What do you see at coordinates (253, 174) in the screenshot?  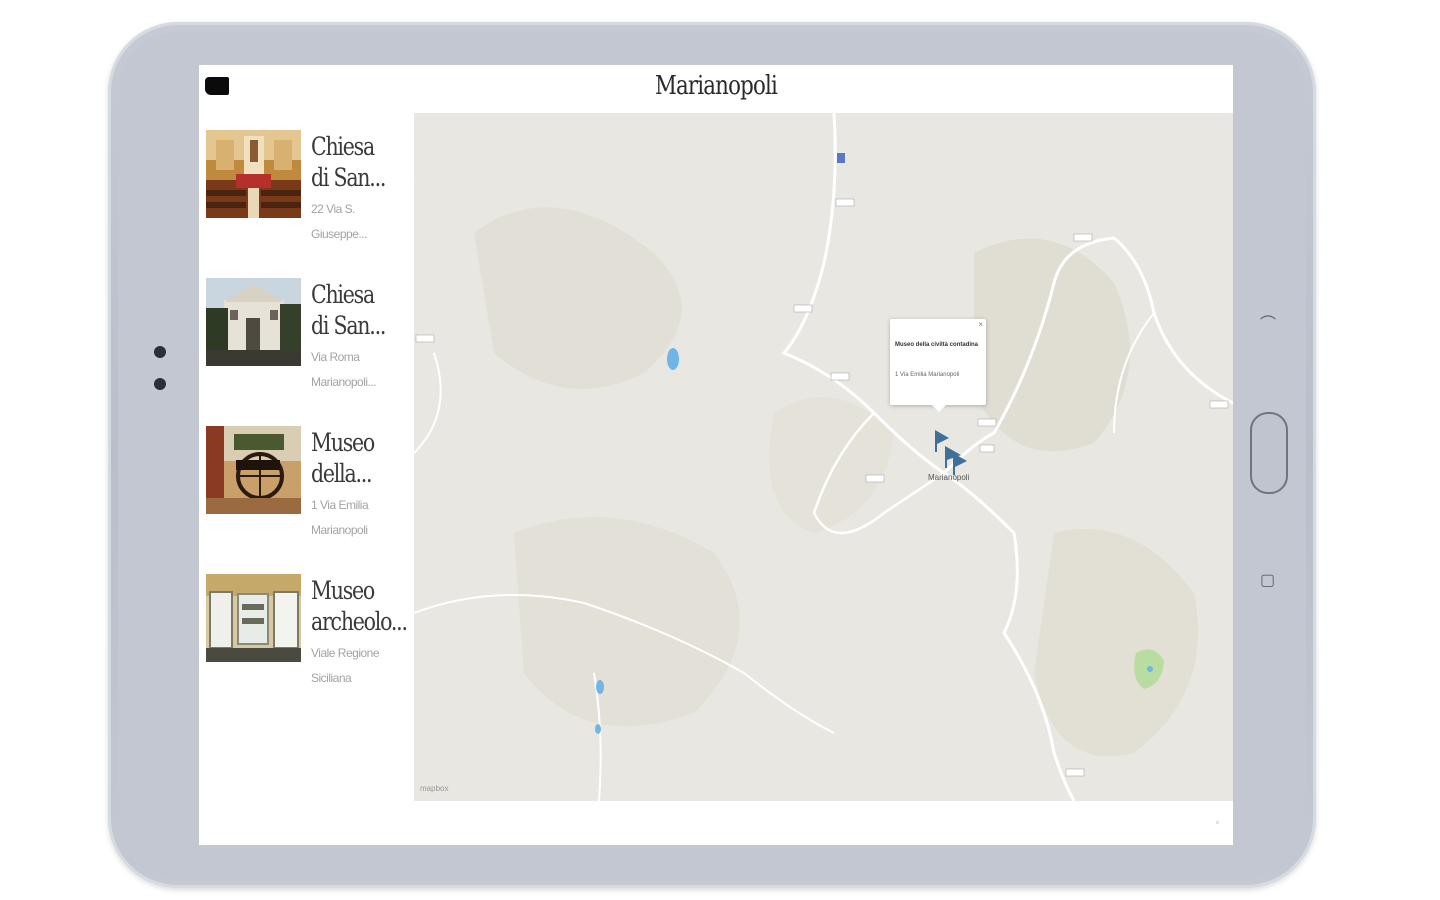 I see `church-thumbnail` at bounding box center [253, 174].